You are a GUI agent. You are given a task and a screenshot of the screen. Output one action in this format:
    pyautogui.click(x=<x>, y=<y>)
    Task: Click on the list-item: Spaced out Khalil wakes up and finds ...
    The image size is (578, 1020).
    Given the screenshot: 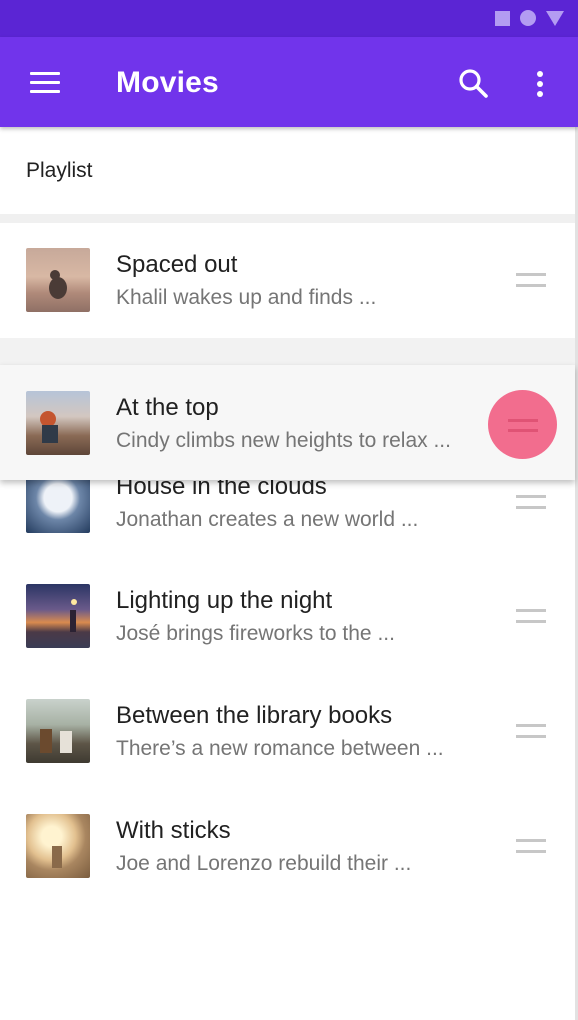 What is the action you would take?
    pyautogui.click(x=289, y=280)
    